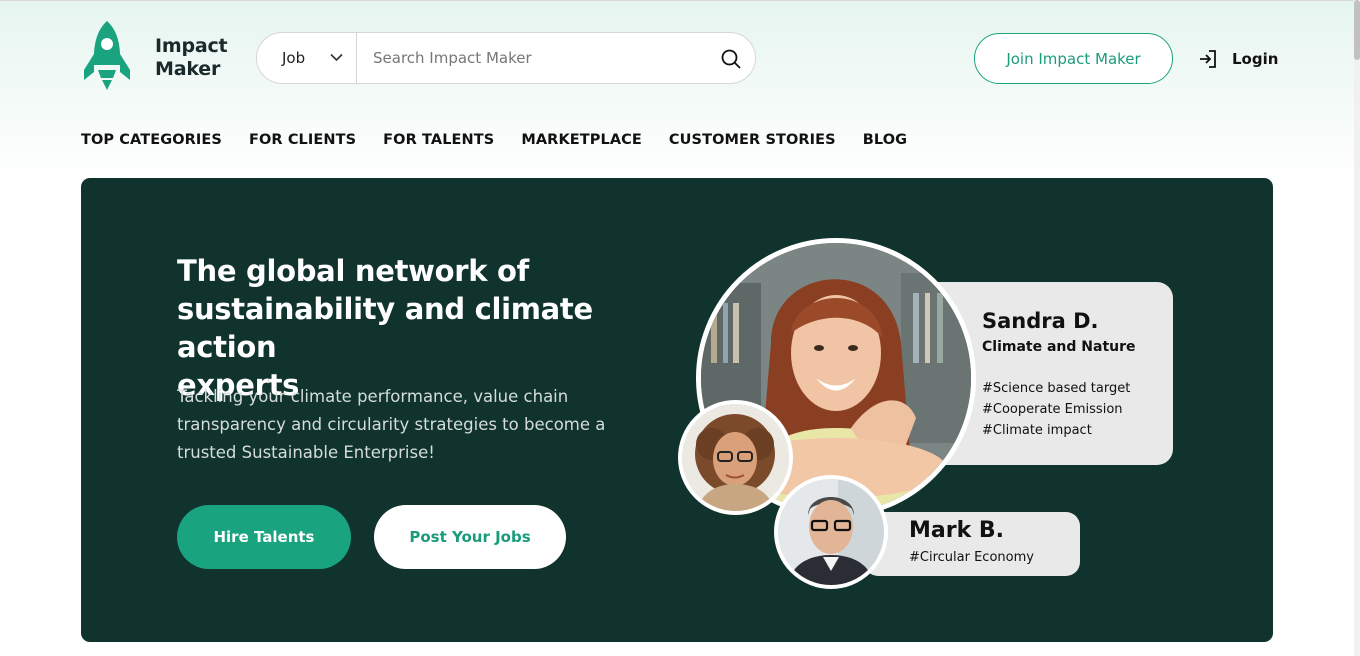  I want to click on hire-talents-button: Hire Talents, so click(264, 537).